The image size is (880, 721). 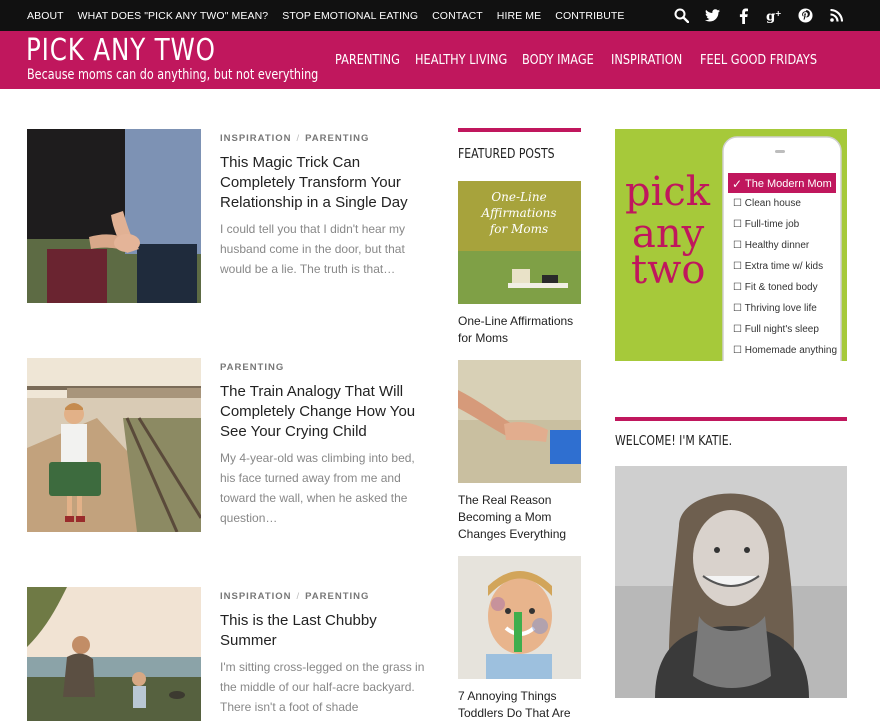 What do you see at coordinates (45, 16) in the screenshot?
I see `top-nav-about: ABOUT` at bounding box center [45, 16].